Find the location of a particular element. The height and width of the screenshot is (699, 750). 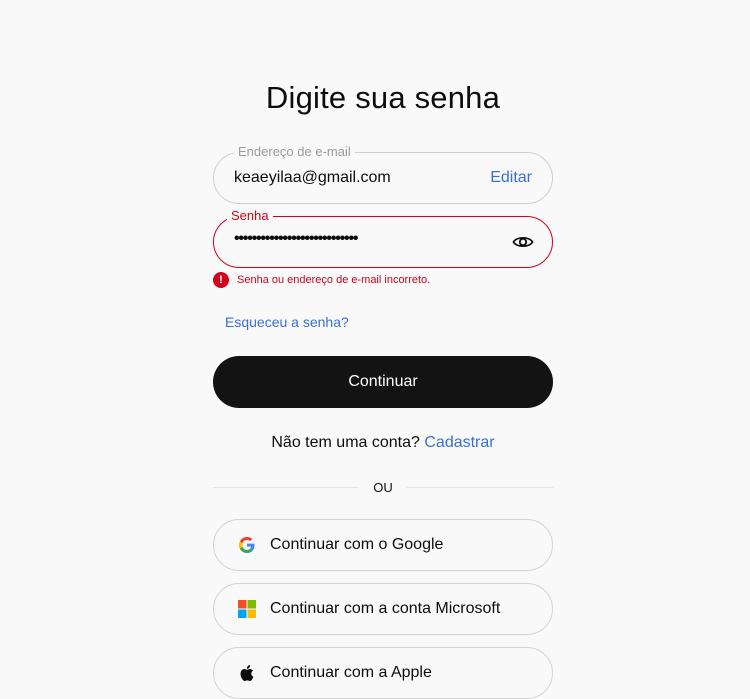

password-field-label: Senha is located at coordinates (250, 216).